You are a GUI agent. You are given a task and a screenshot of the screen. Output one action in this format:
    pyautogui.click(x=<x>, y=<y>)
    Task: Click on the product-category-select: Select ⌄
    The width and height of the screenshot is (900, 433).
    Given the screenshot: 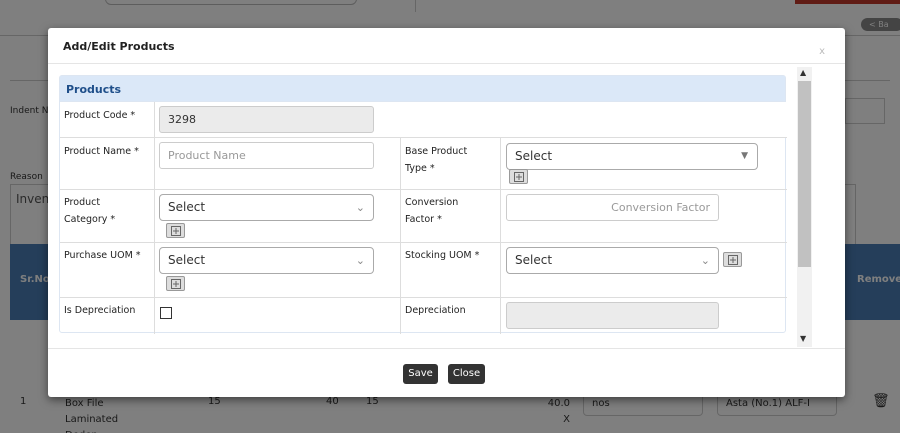 What is the action you would take?
    pyautogui.click(x=266, y=207)
    